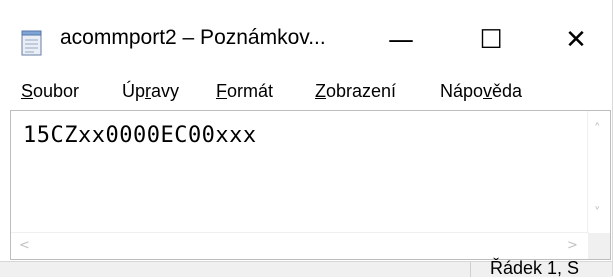 Image resolution: width=613 pixels, height=279 pixels. Describe the element at coordinates (300, 245) in the screenshot. I see `horizontal-scrollbar: < >` at that location.